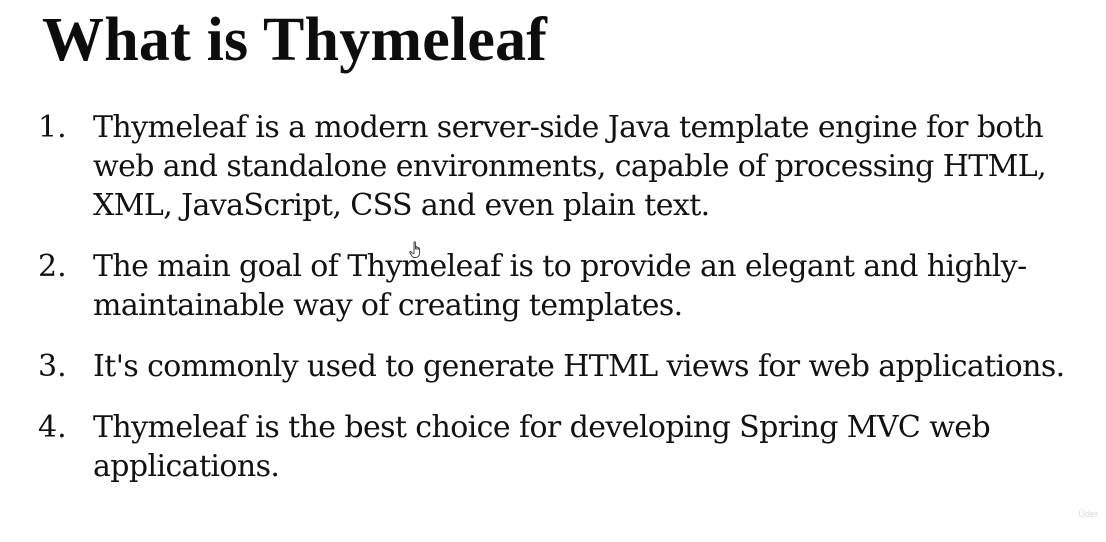 The height and width of the screenshot is (542, 1106). Describe the element at coordinates (52, 266) in the screenshot. I see `list-item-number: 2.` at that location.